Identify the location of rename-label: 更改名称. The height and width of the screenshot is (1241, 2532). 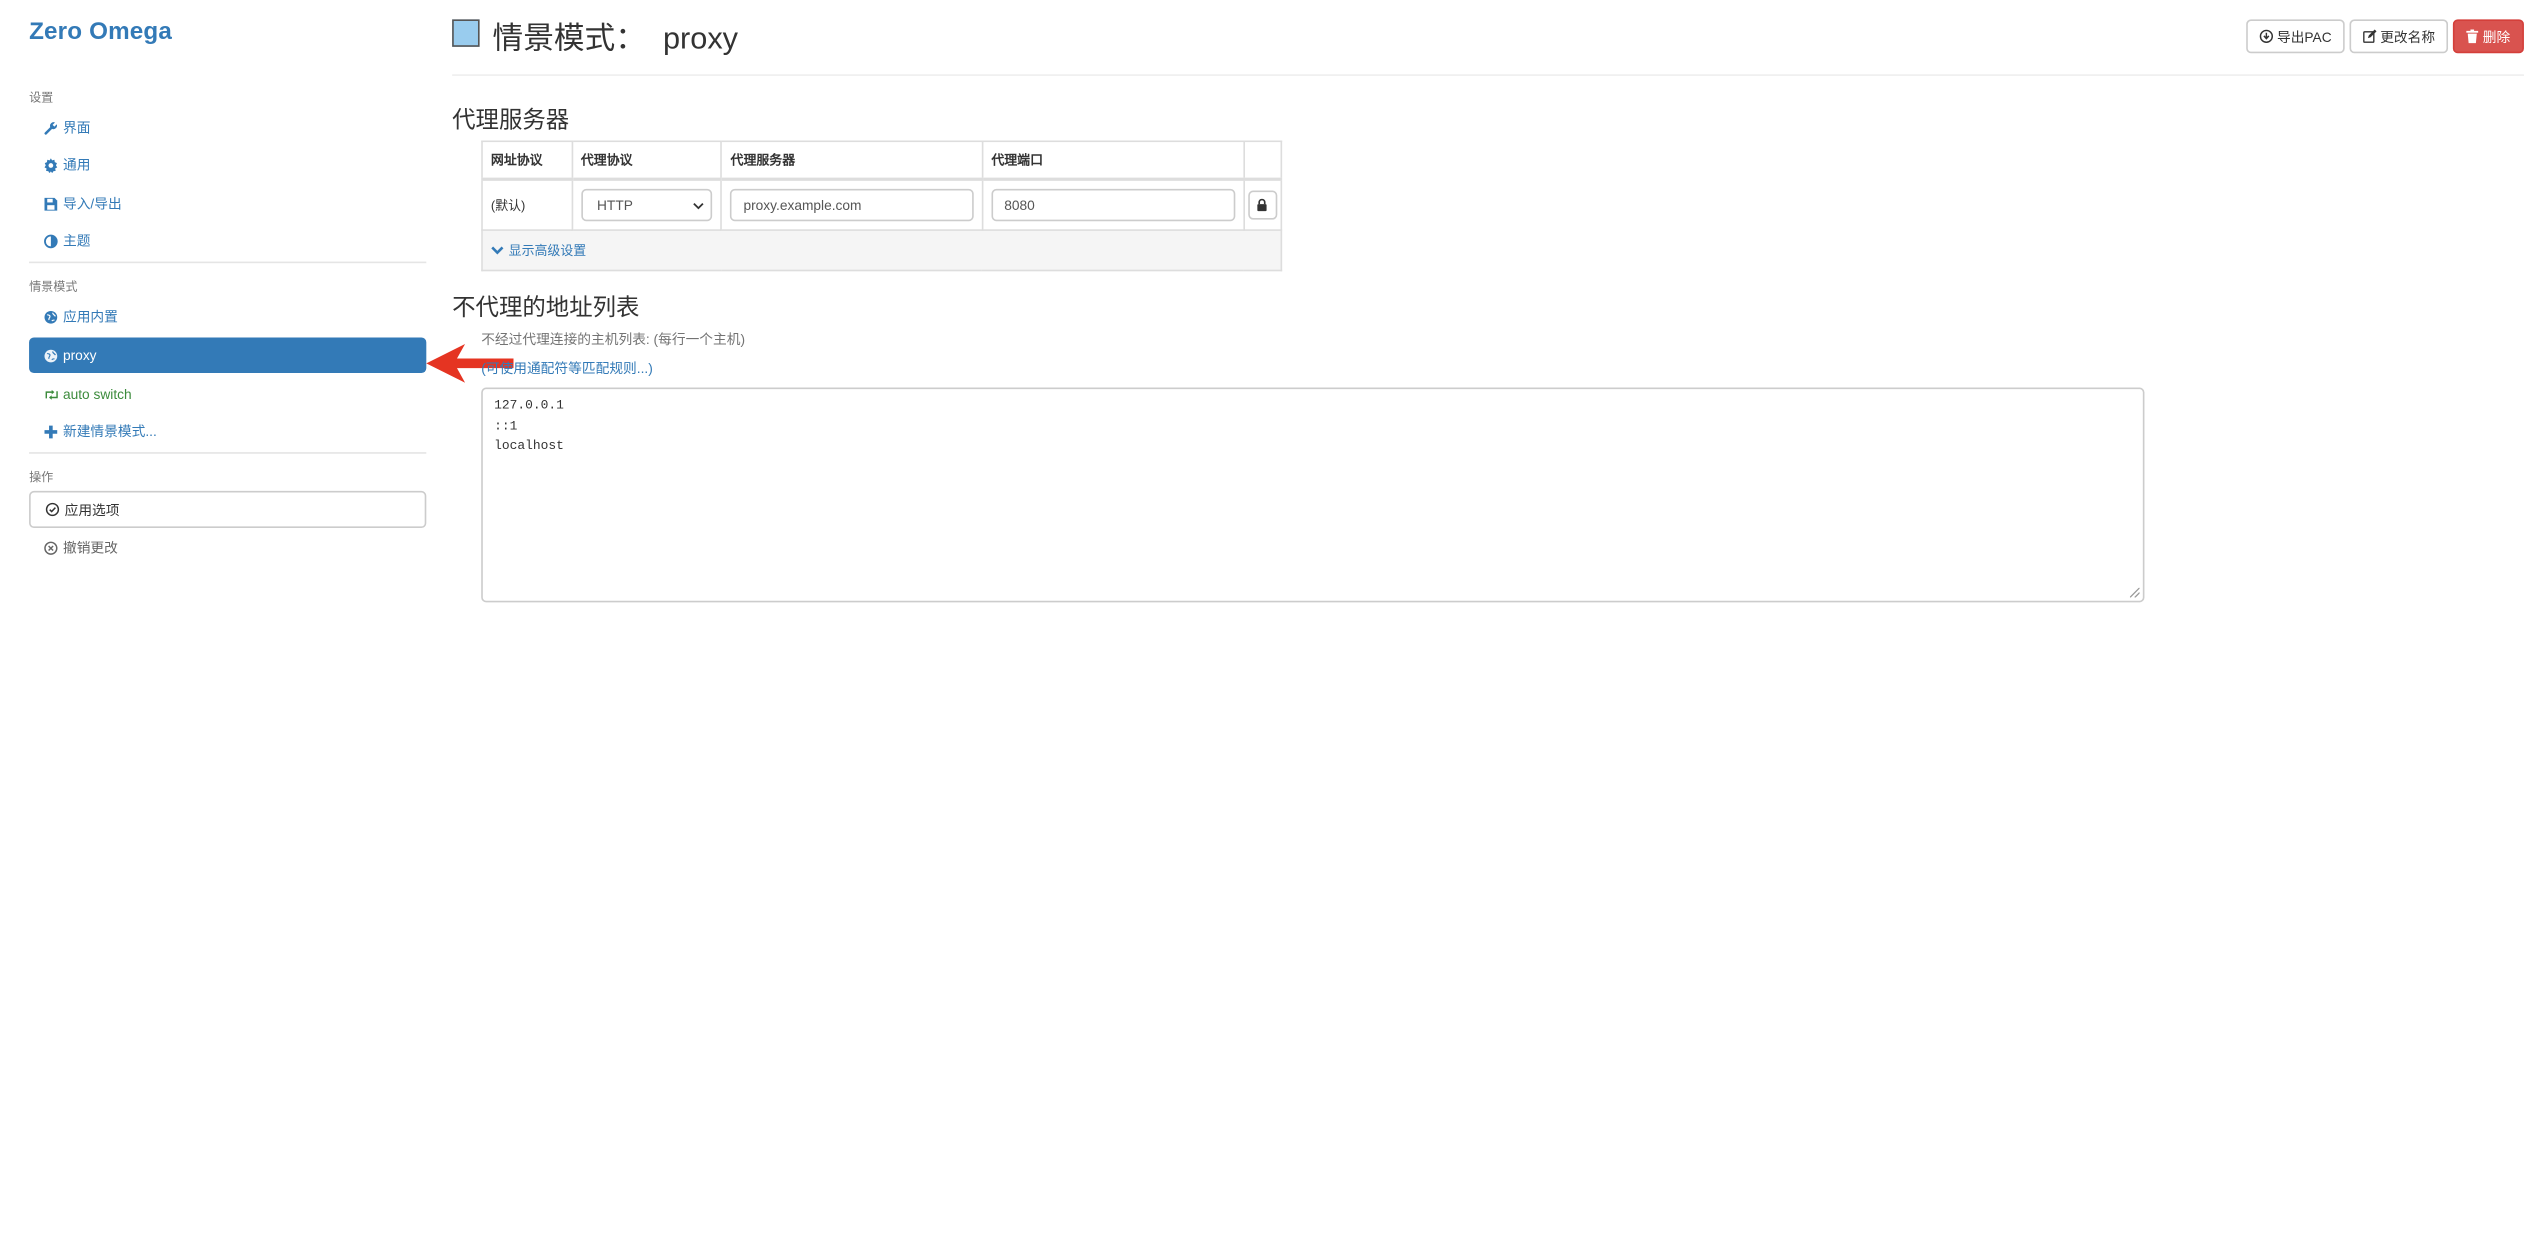
(2408, 36).